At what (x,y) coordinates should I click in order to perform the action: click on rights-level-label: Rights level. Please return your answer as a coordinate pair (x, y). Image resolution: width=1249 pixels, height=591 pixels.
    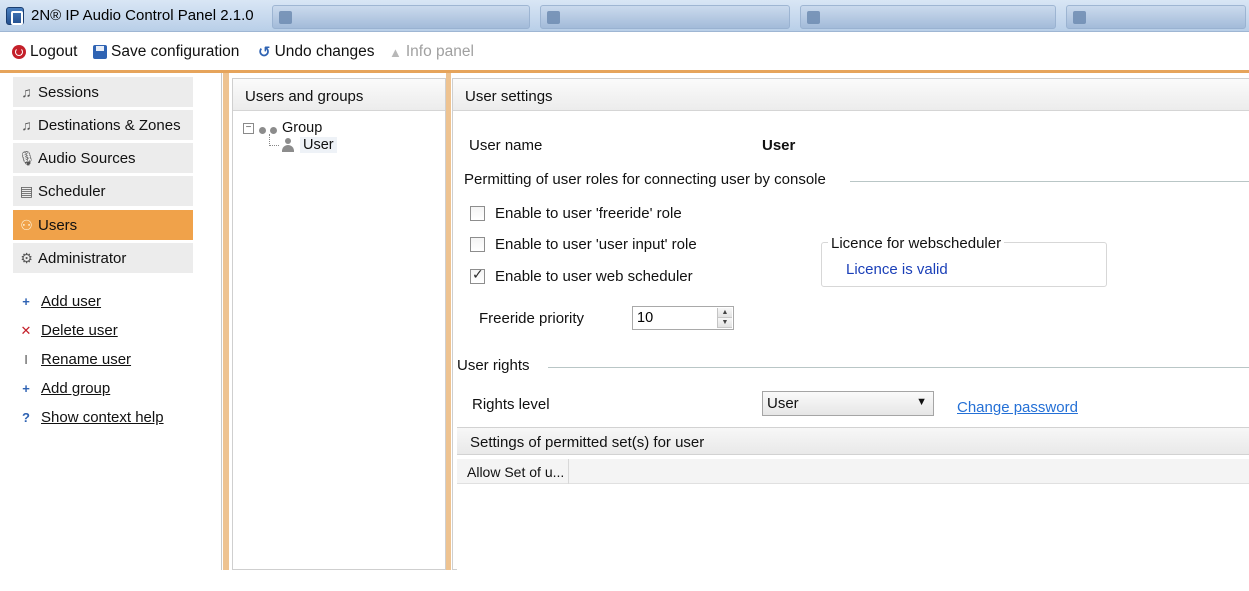
    Looking at the image, I should click on (511, 404).